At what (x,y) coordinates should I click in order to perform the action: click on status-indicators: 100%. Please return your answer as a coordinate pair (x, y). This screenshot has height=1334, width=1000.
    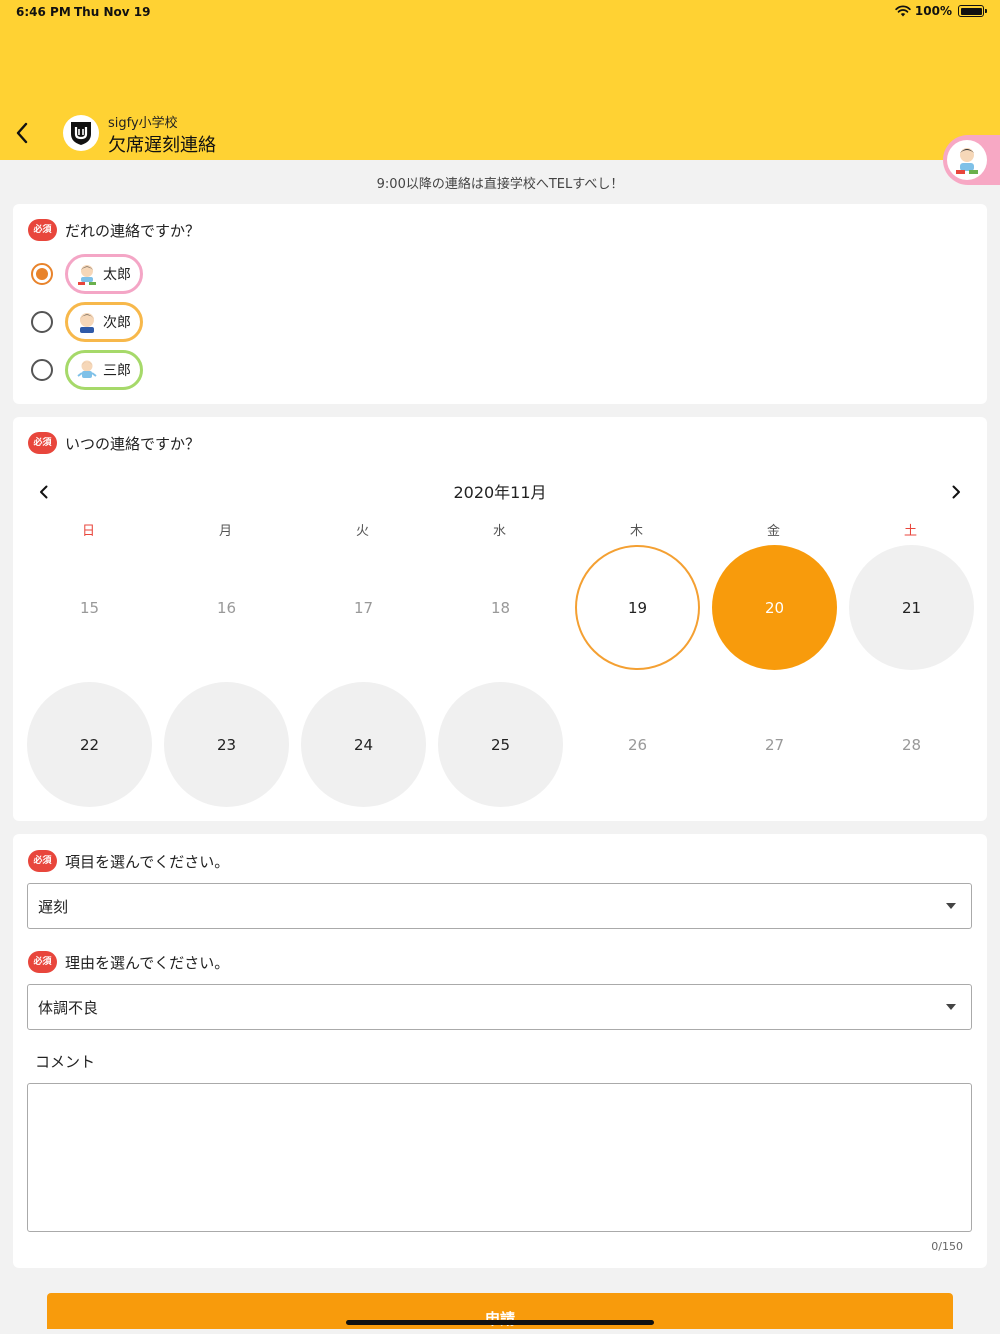
    Looking at the image, I should click on (941, 11).